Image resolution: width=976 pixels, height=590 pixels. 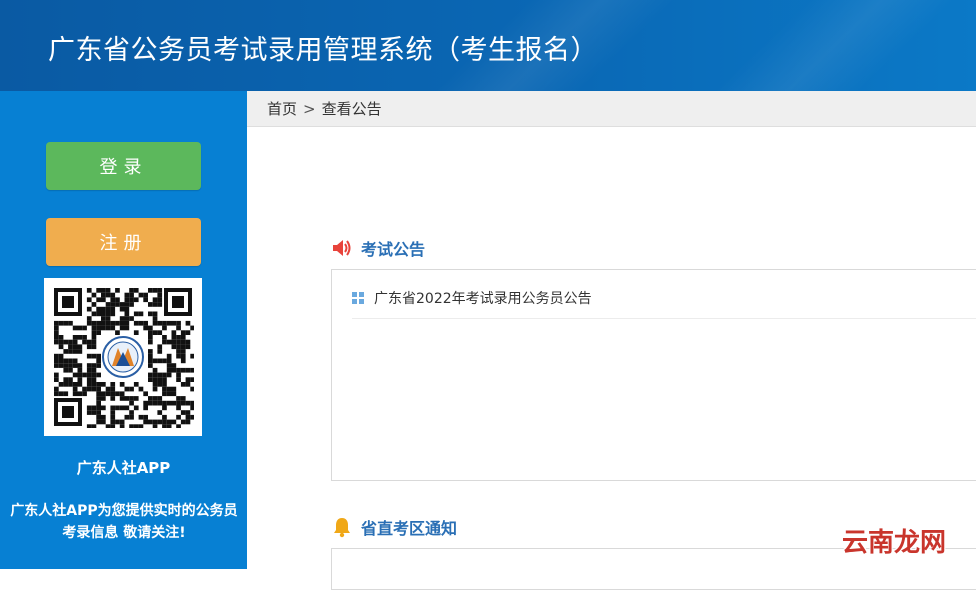 What do you see at coordinates (817, 45) in the screenshot?
I see `header-decoration` at bounding box center [817, 45].